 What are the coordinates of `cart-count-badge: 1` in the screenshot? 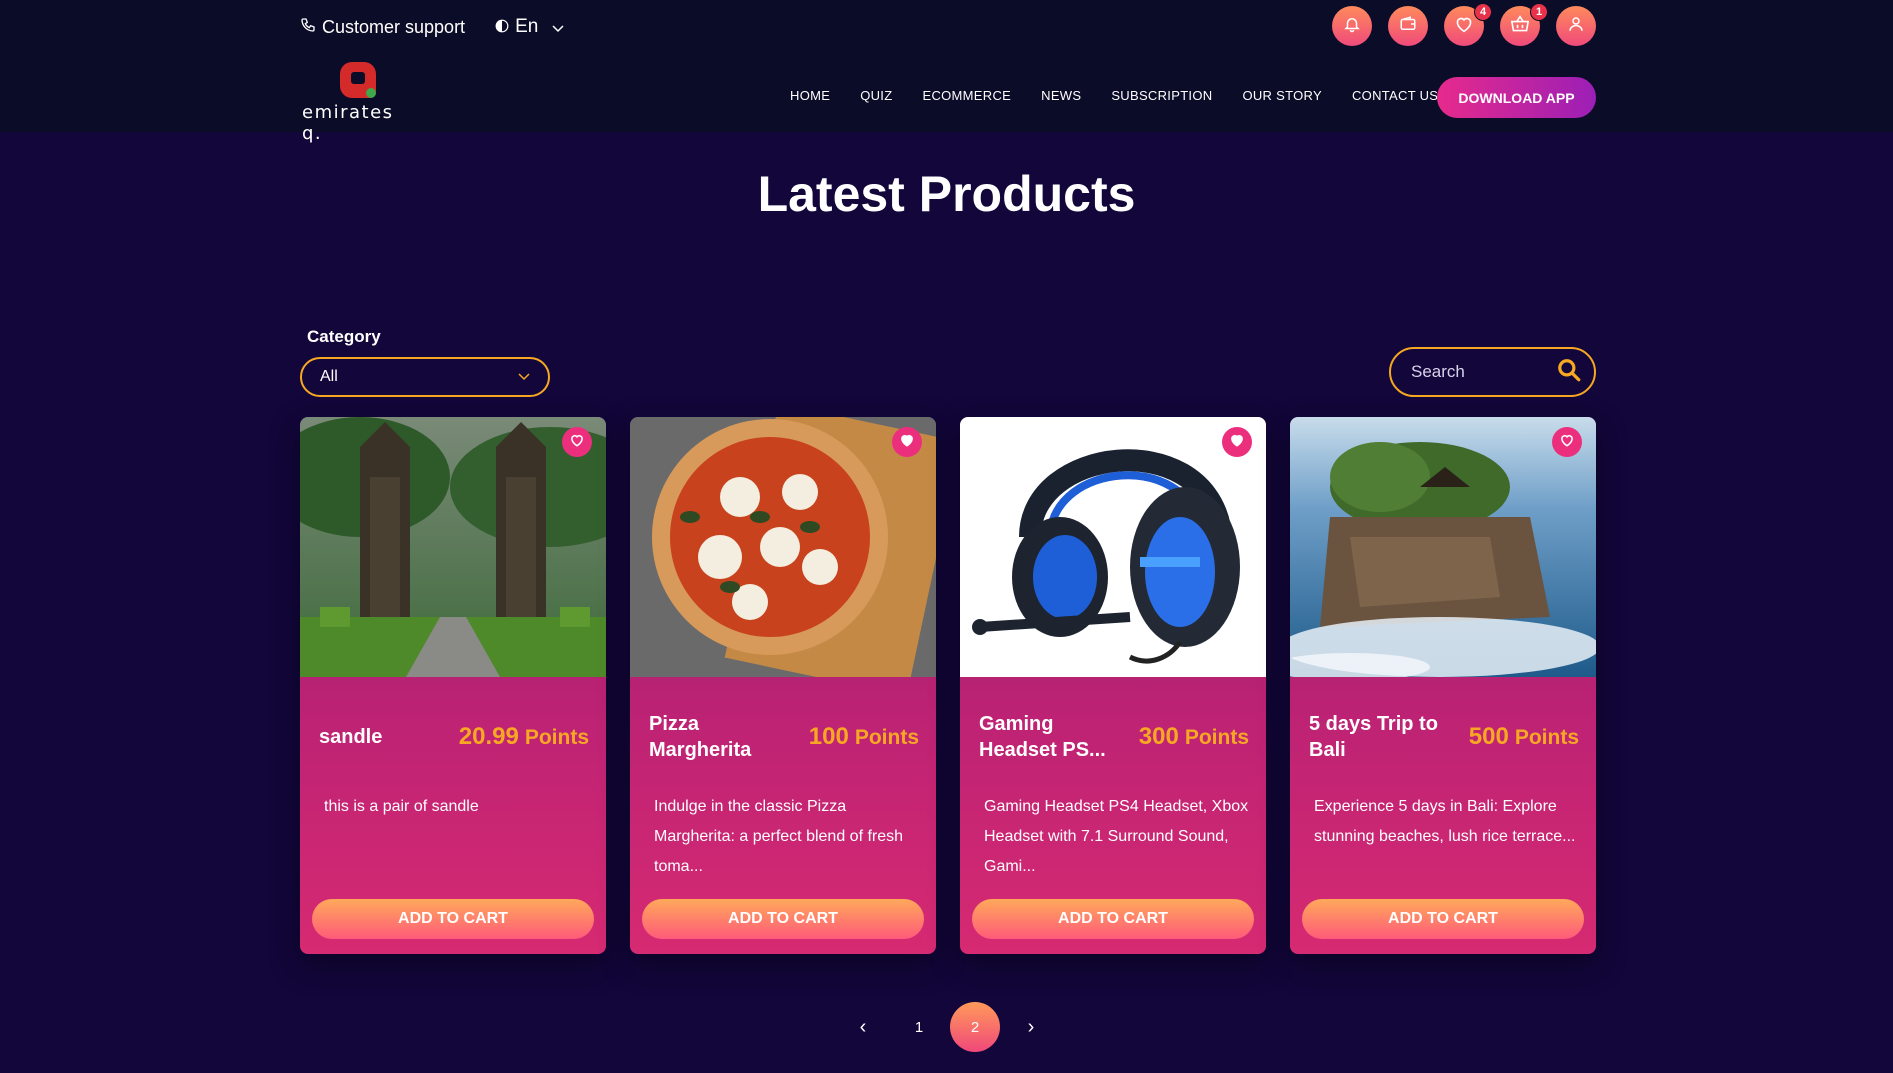 It's located at (1539, 12).